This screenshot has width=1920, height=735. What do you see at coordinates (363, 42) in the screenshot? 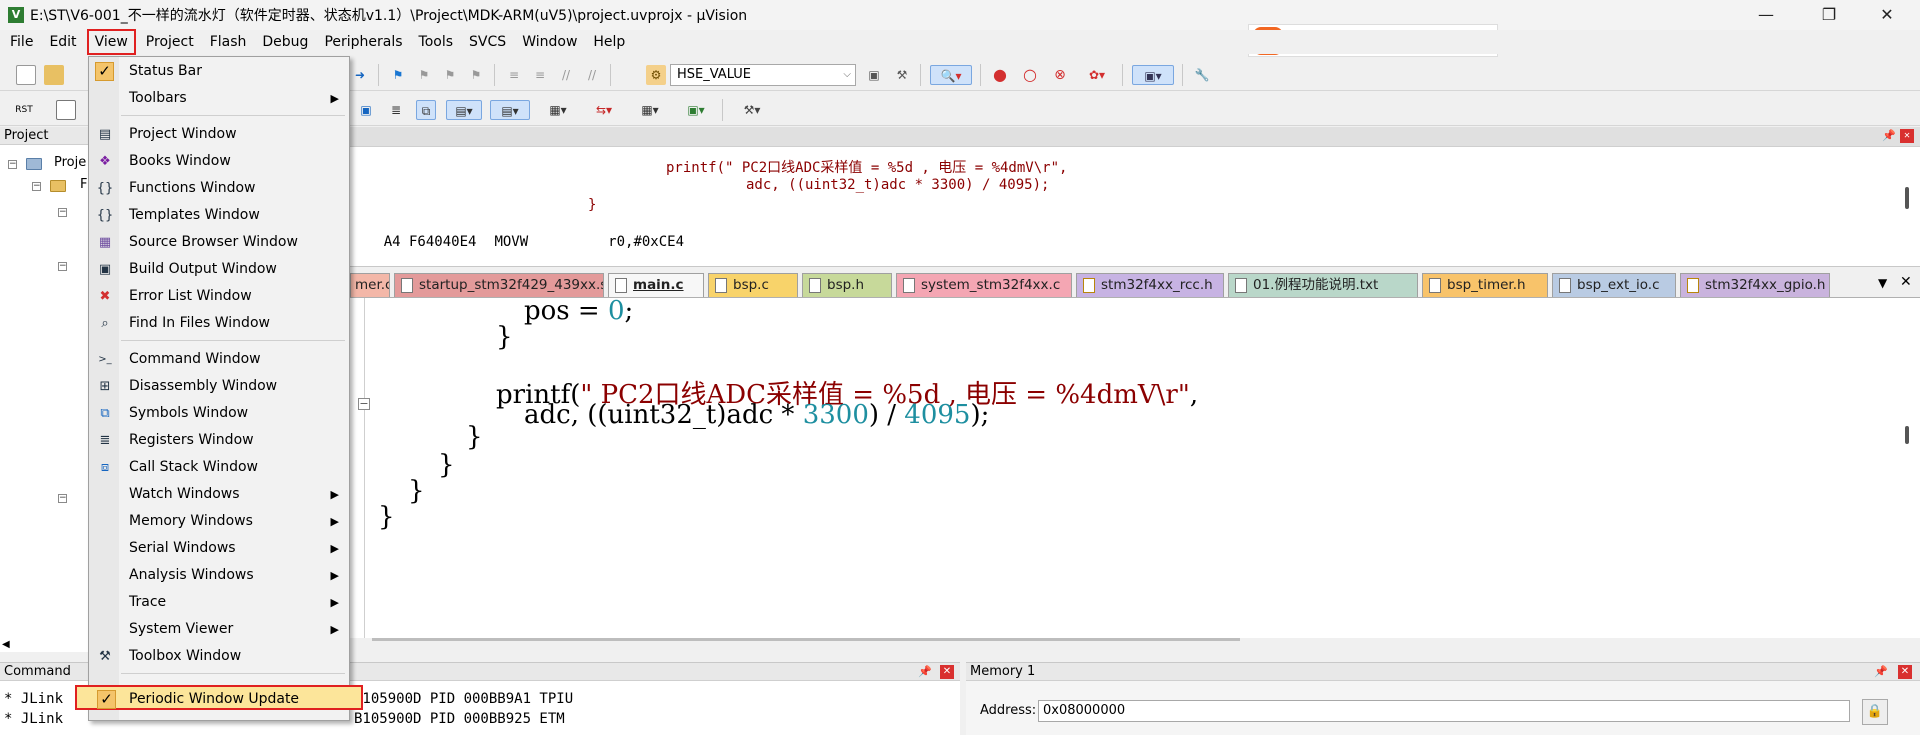
I see `menu-peripherals: Peripherals` at bounding box center [363, 42].